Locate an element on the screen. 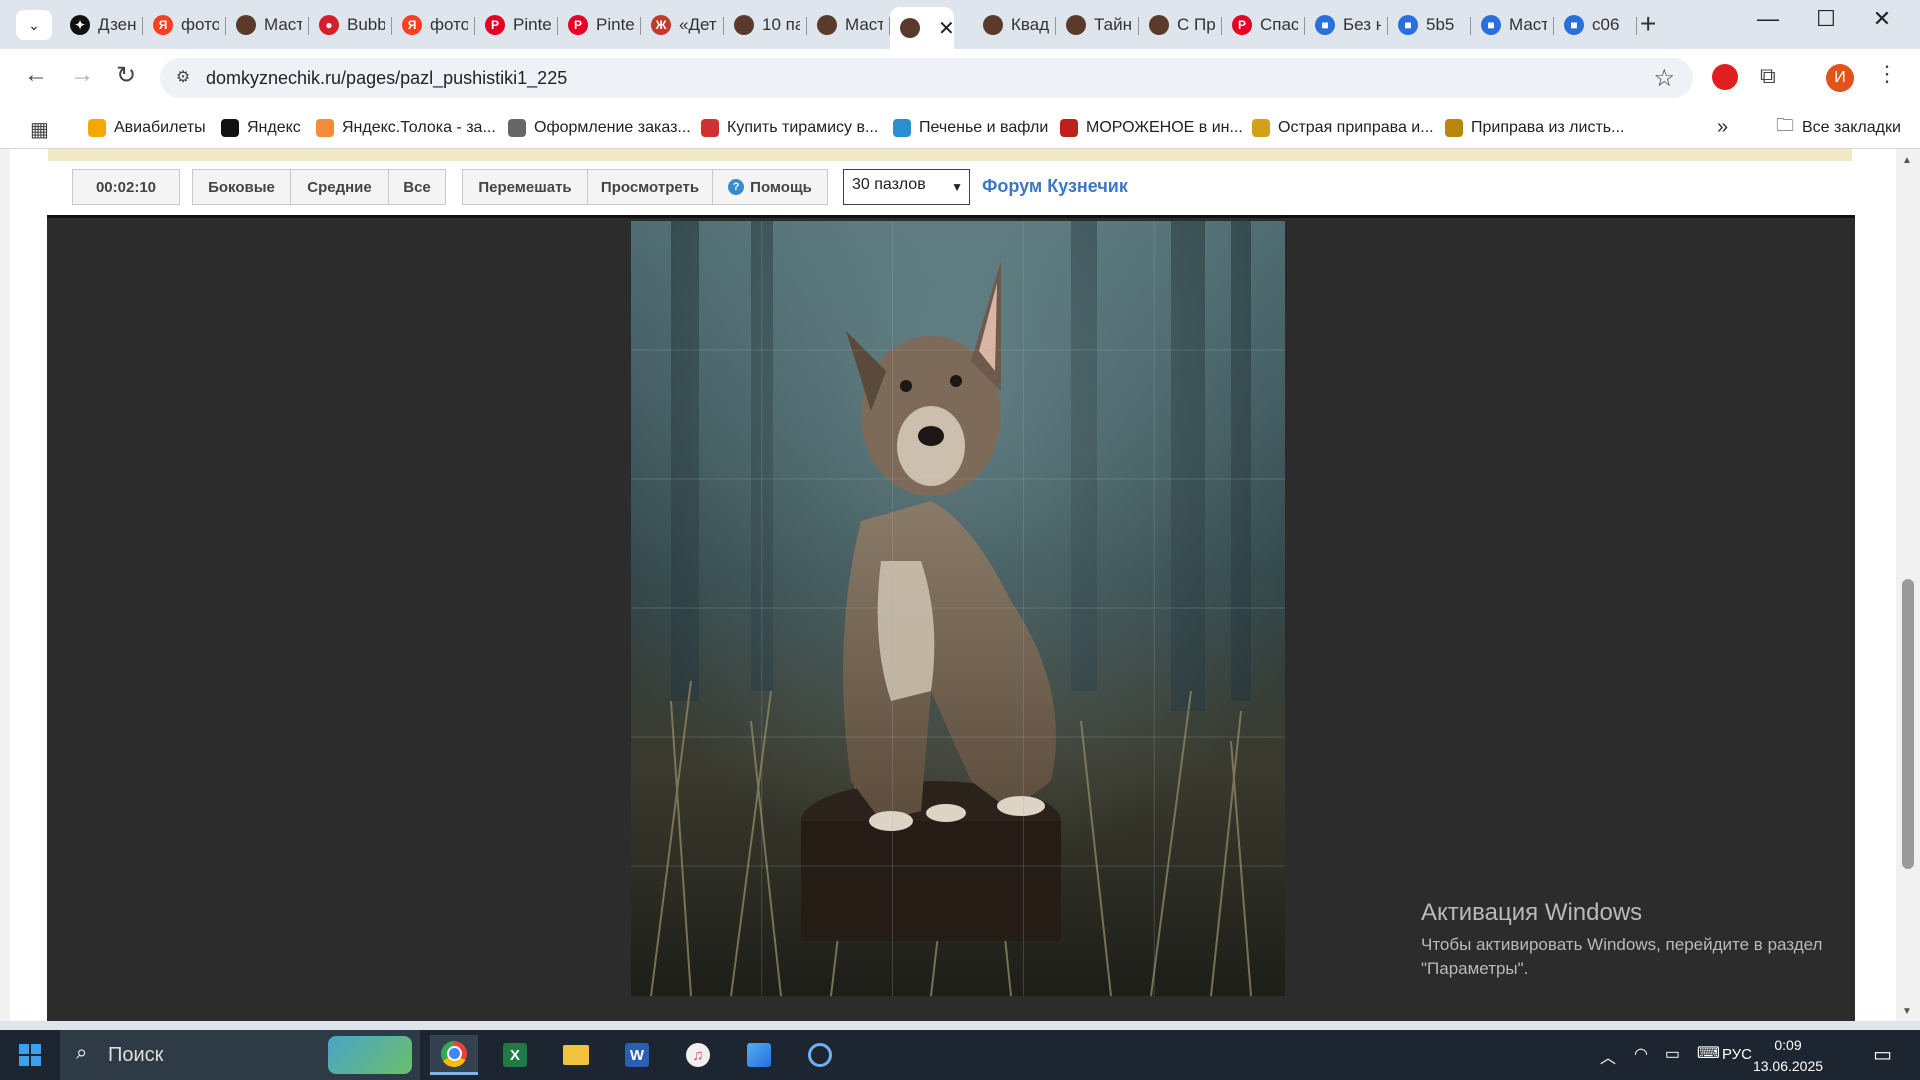 This screenshot has width=1920, height=1080. taskbar-search: ⌕ Поиск is located at coordinates (240, 1055).